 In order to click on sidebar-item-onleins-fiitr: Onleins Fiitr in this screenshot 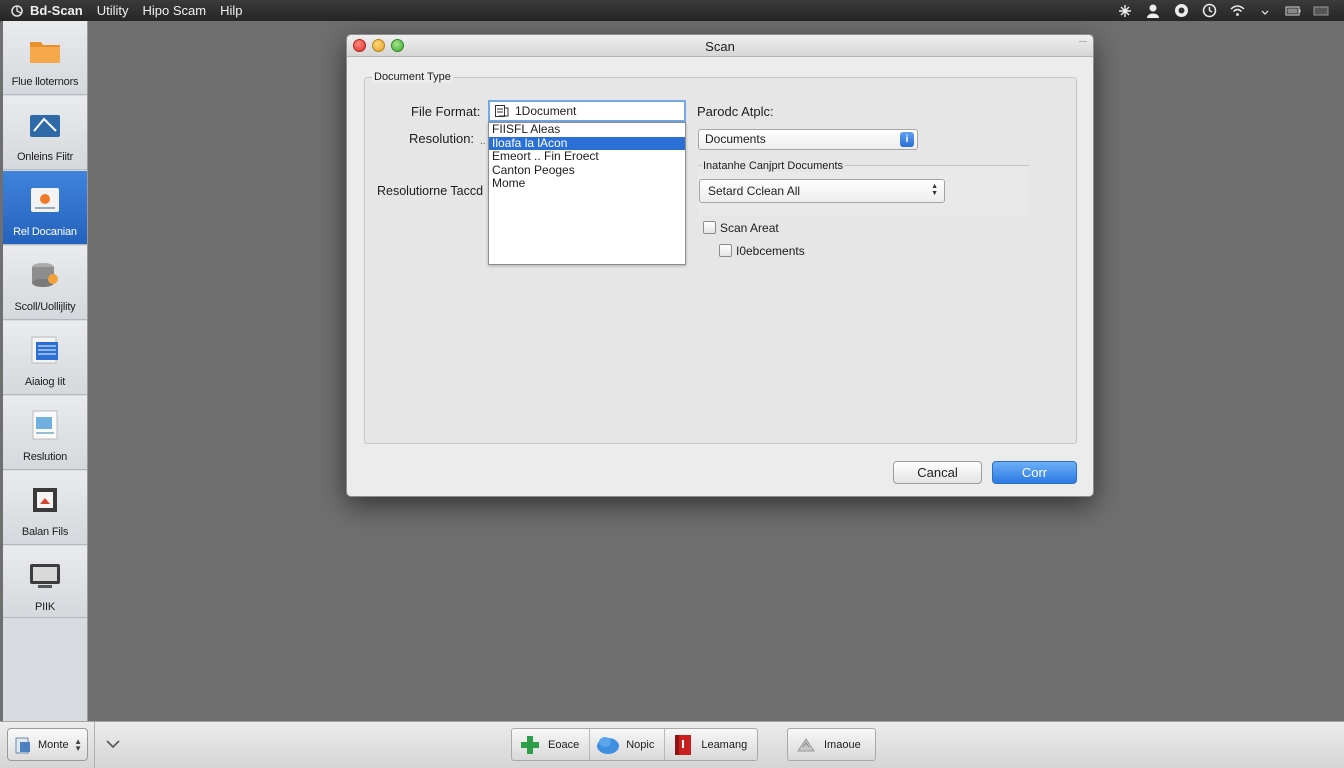, I will do `click(45, 133)`.